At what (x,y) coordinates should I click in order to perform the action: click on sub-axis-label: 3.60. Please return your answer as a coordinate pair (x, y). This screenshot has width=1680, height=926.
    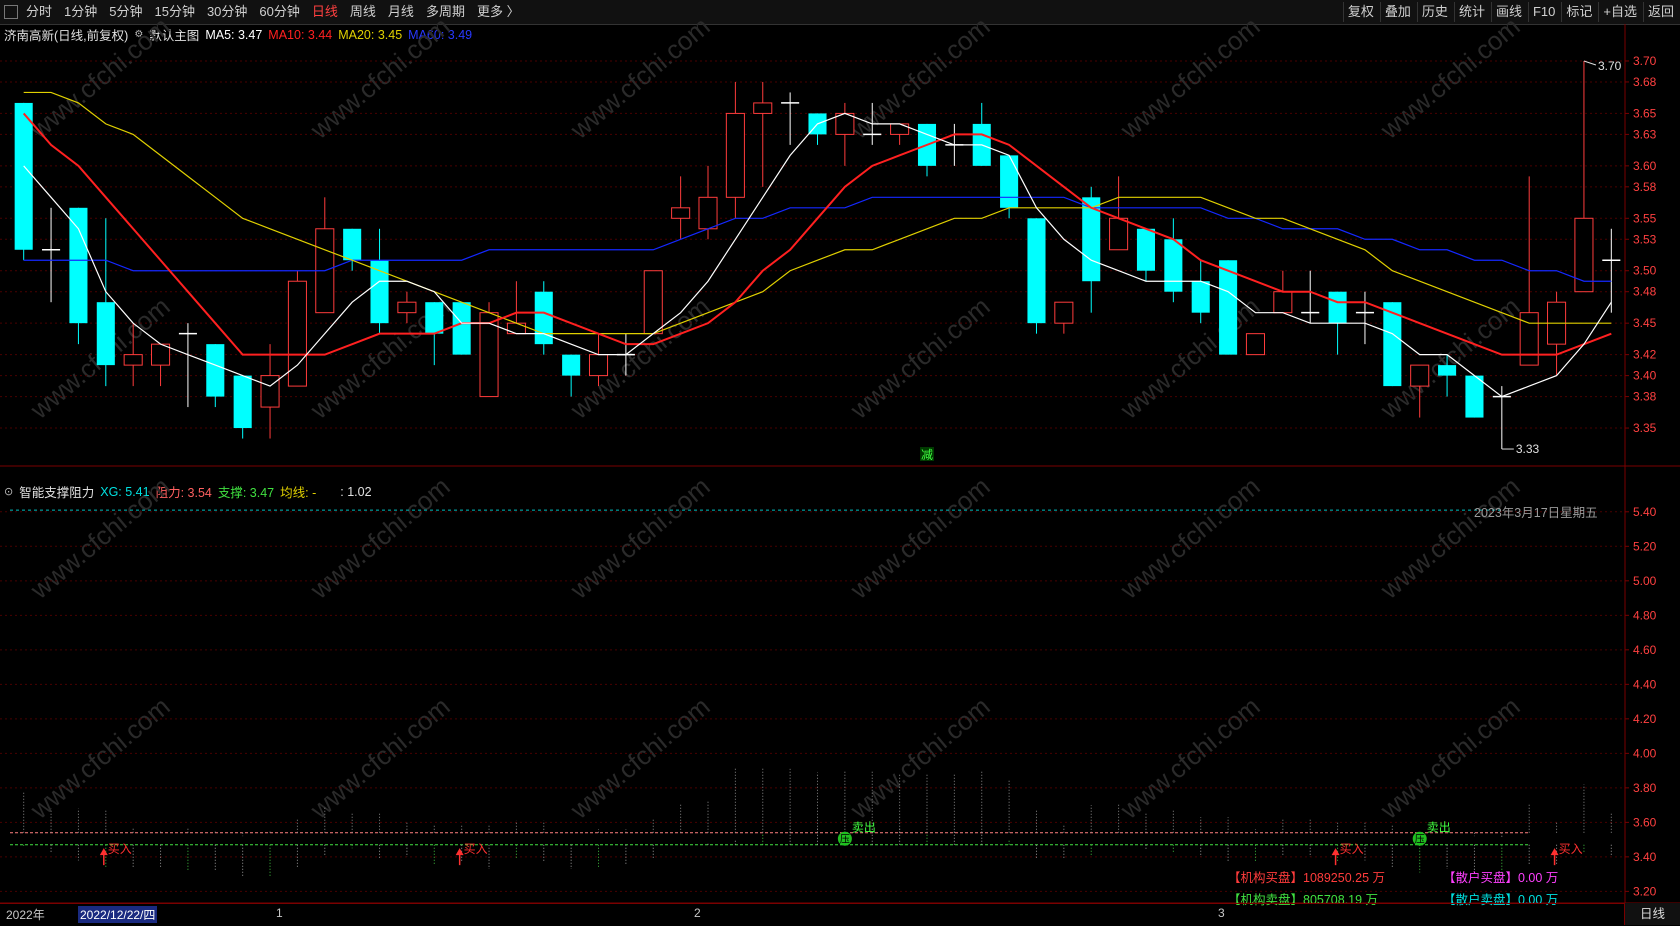
    Looking at the image, I should click on (1645, 822).